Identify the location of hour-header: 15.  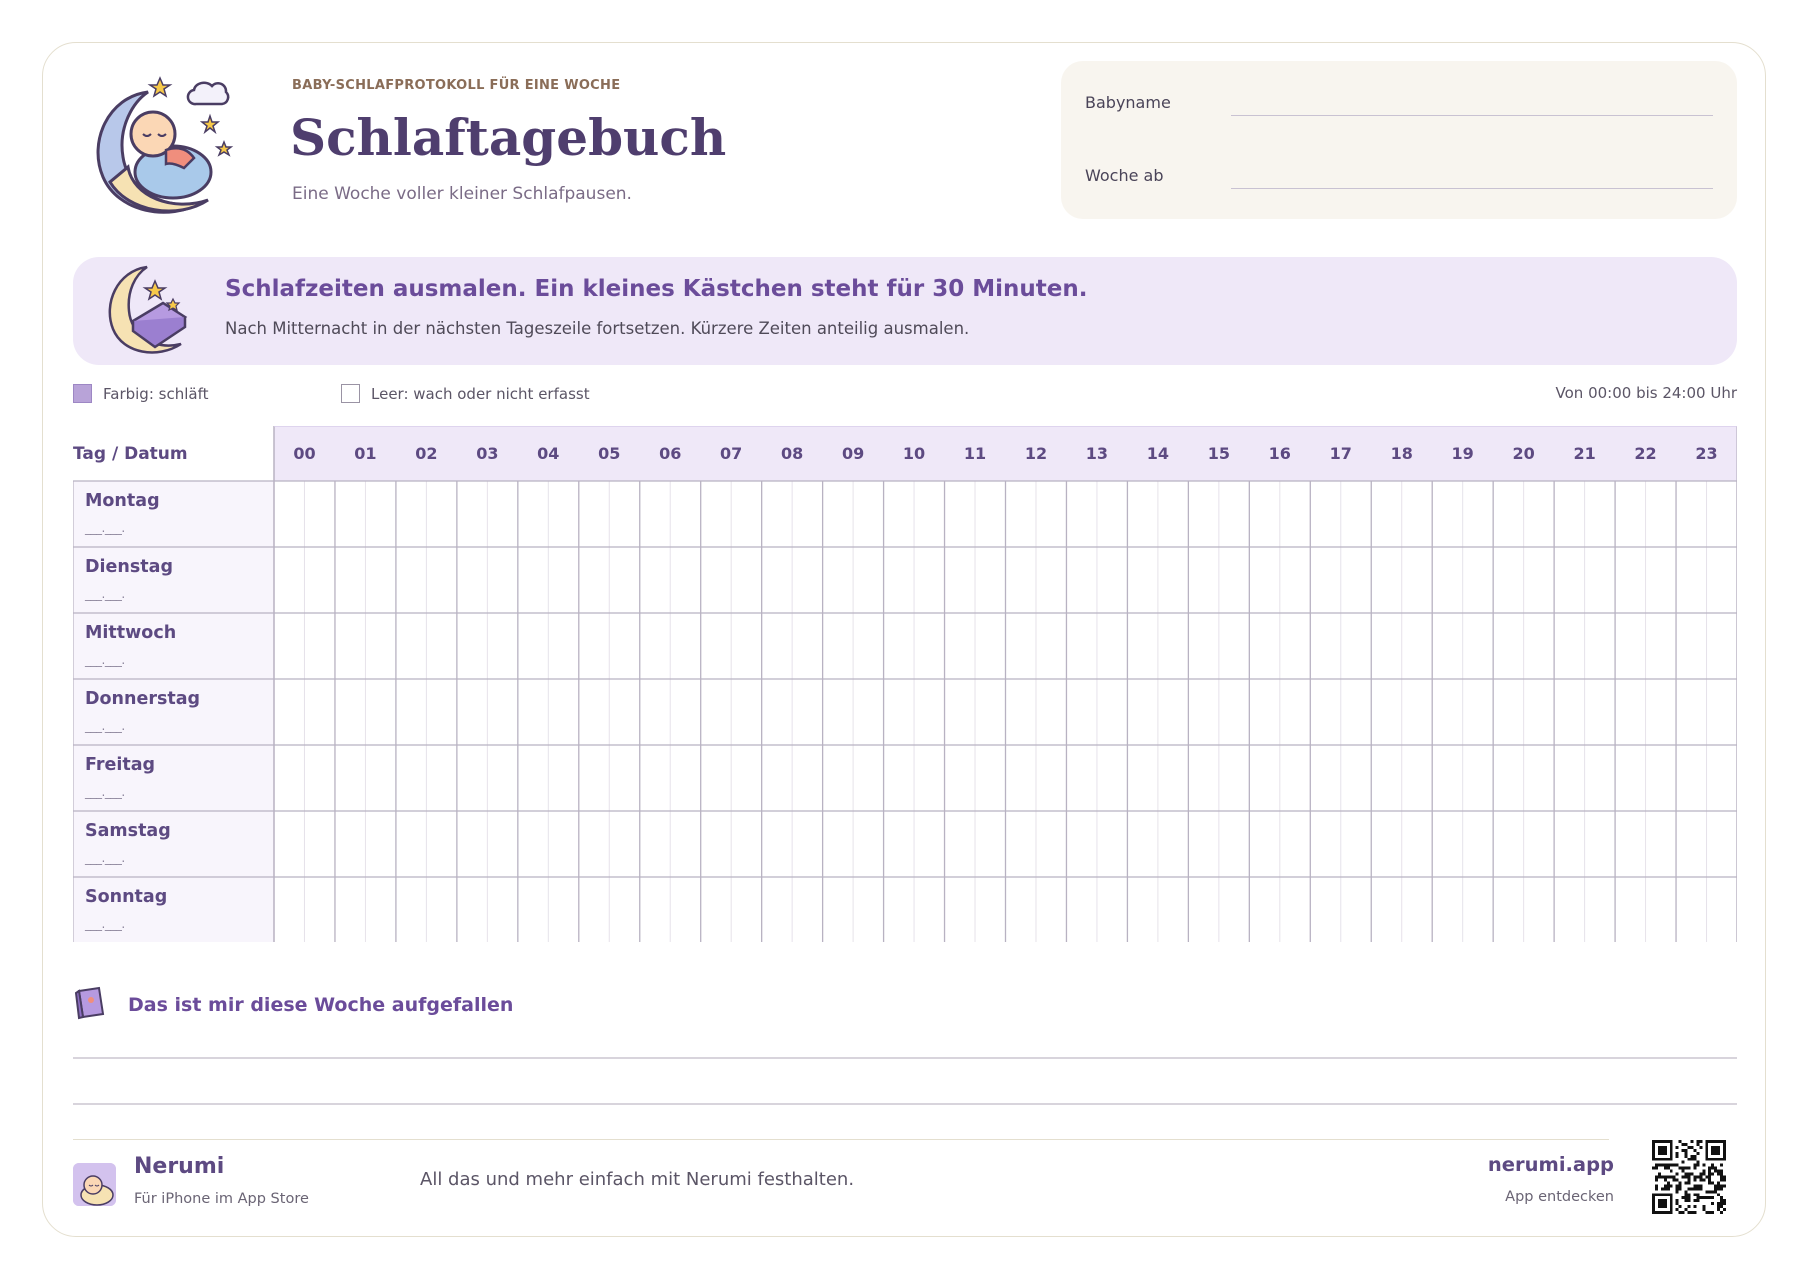
(1218, 453).